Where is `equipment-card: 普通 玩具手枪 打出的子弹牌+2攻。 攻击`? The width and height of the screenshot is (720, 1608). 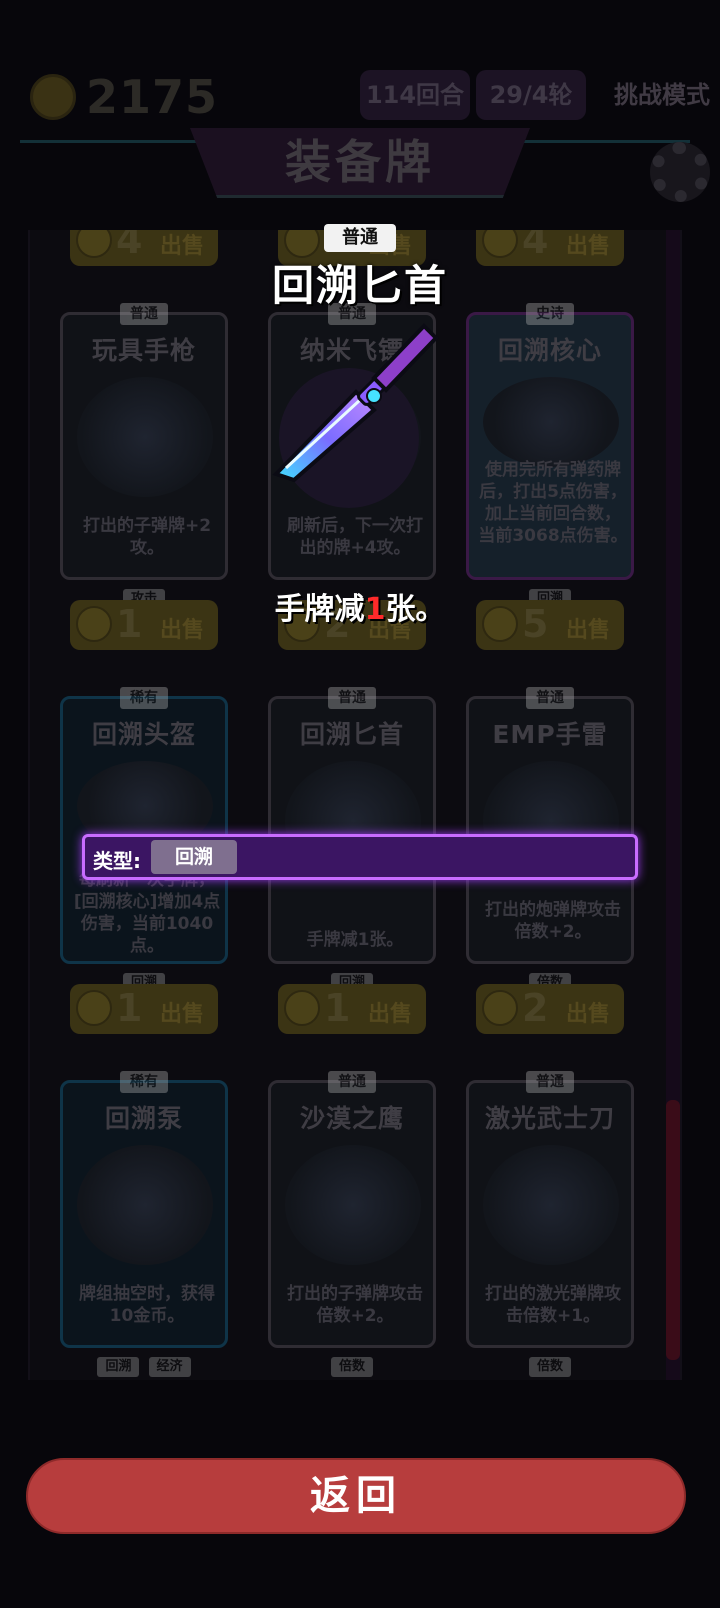
equipment-card: 普通 玩具手枪 打出的子弹牌+2攻。 攻击 is located at coordinates (144, 456).